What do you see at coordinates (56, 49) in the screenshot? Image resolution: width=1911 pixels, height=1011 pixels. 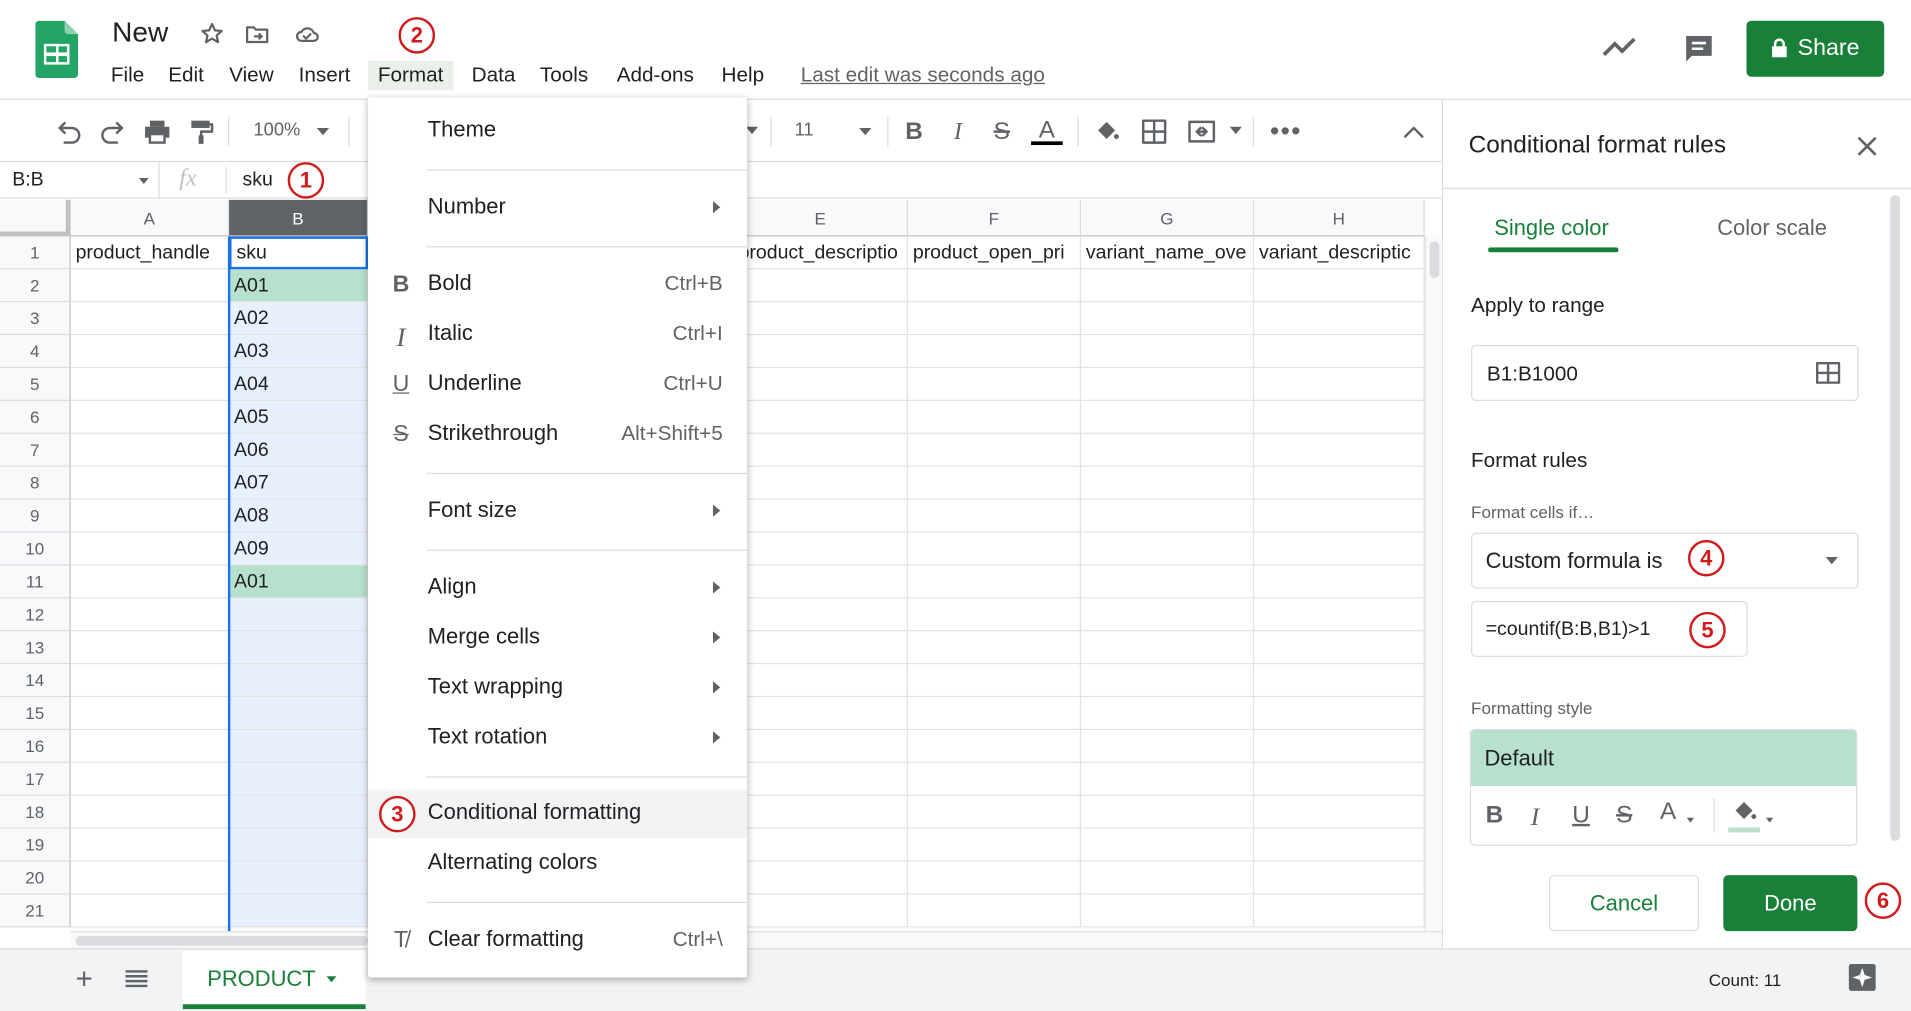 I see `sheets-logo` at bounding box center [56, 49].